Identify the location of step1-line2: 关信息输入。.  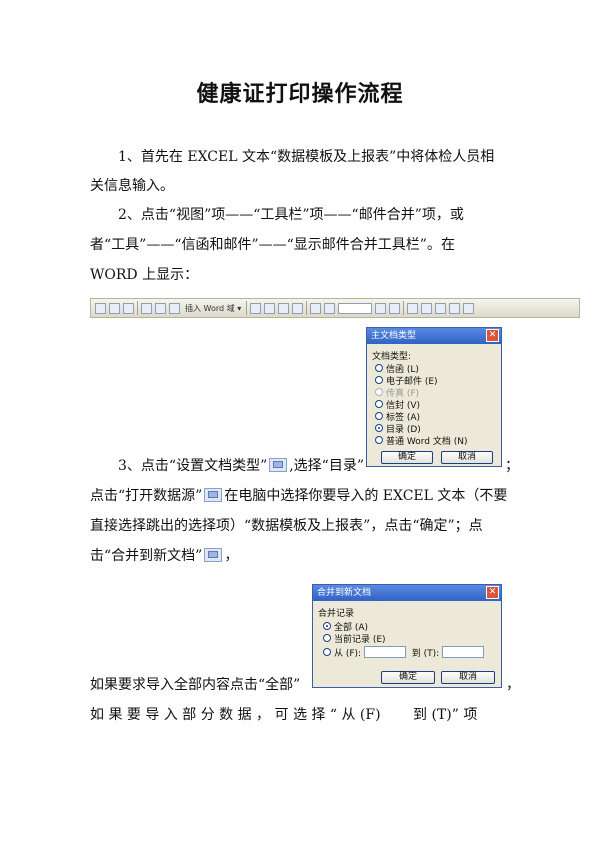
(132, 186).